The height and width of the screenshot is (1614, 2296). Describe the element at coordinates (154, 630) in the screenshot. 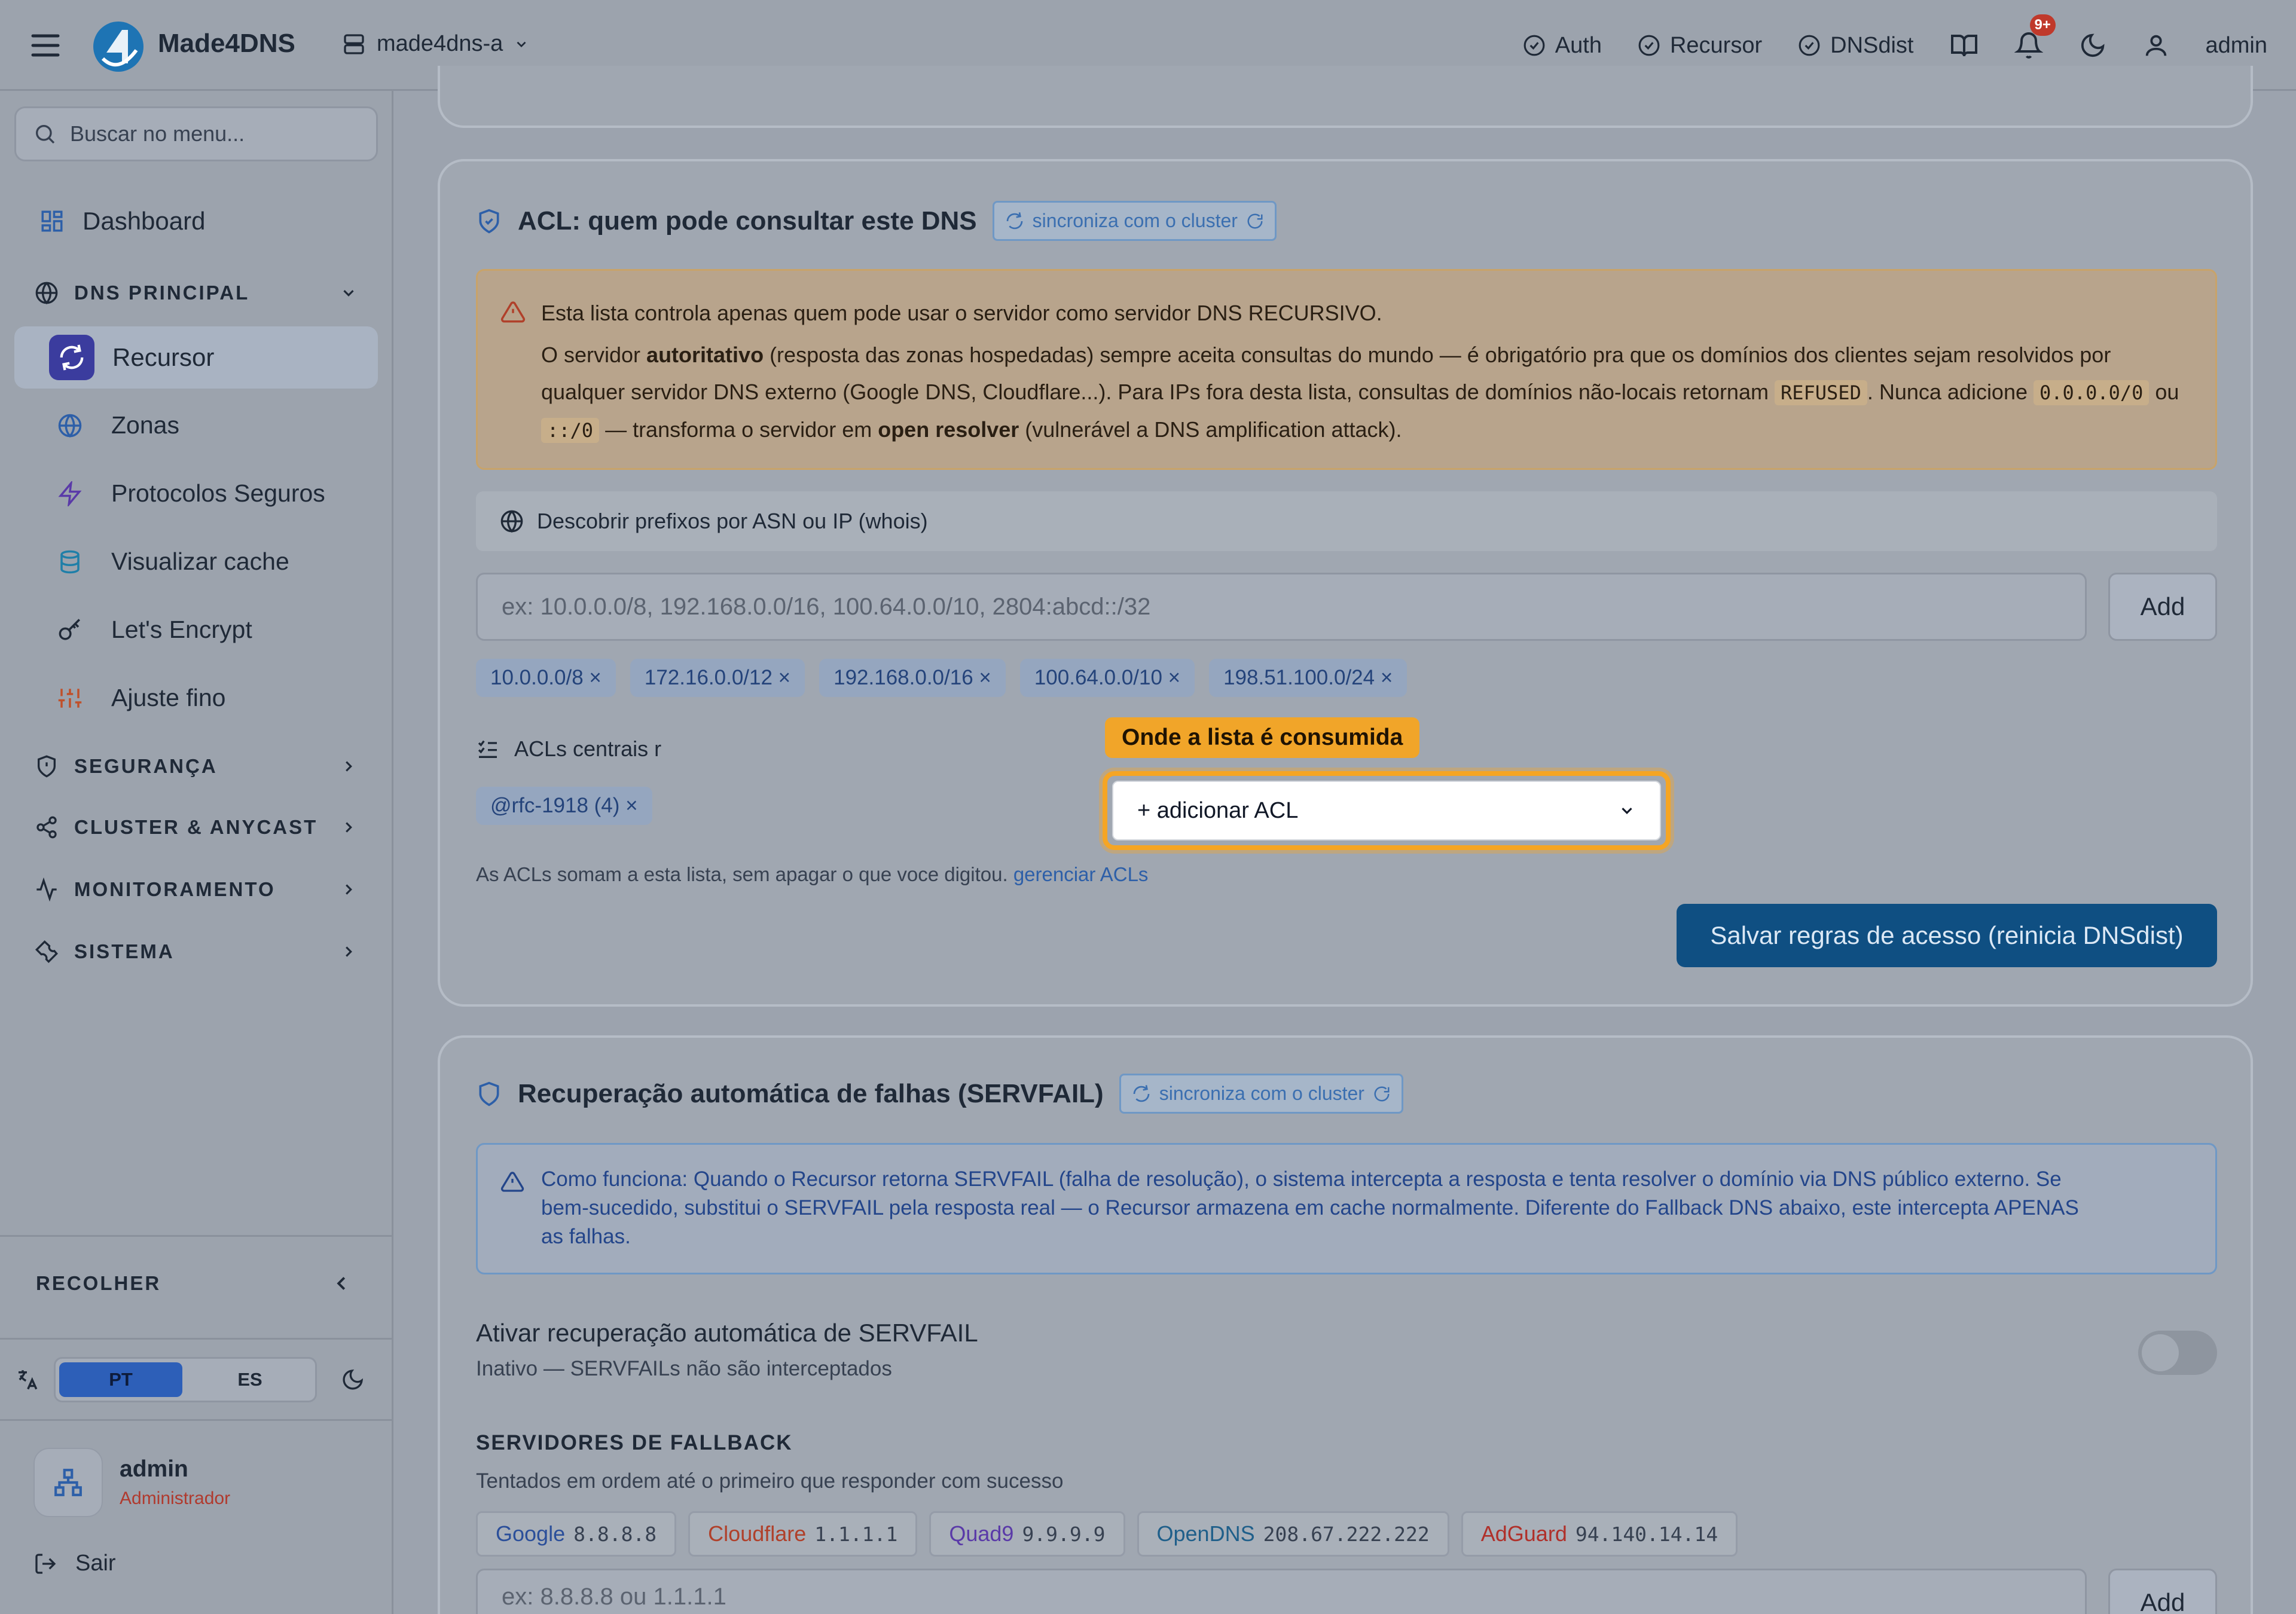

I see `sidebar-item-lets-encrypt: Let's Encrypt` at that location.